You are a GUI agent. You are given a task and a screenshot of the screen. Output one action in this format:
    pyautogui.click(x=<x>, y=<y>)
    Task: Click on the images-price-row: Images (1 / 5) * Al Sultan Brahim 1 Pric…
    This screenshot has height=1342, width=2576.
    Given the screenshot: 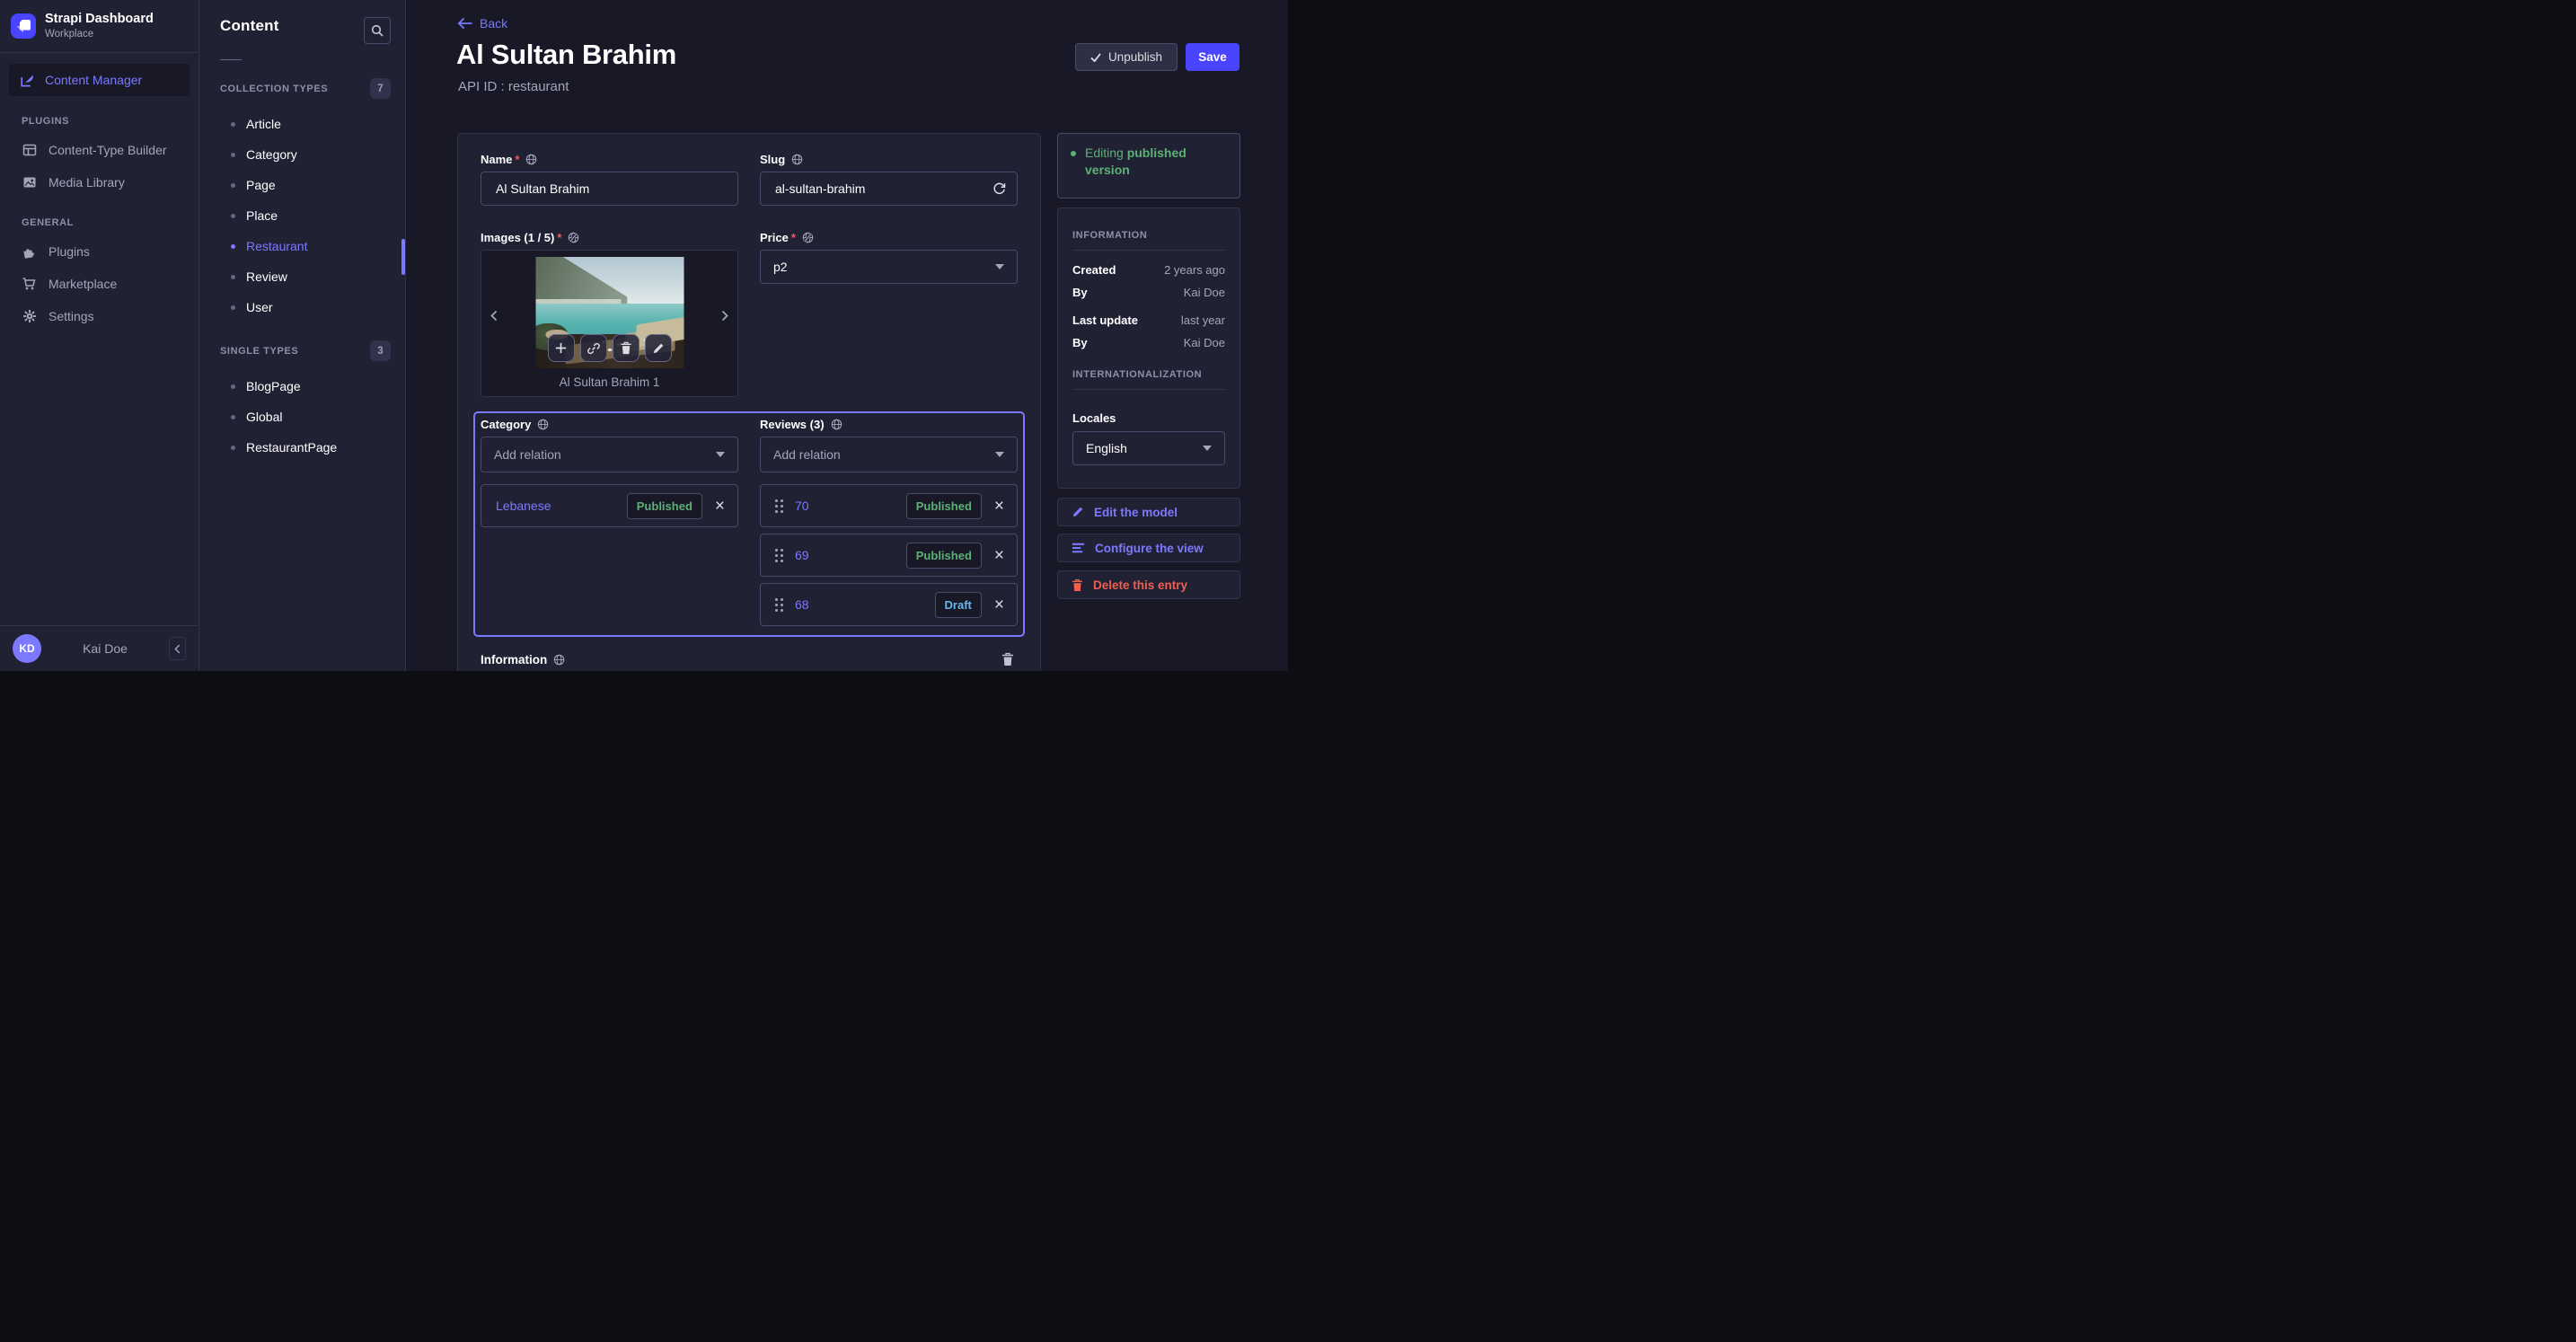 What is the action you would take?
    pyautogui.click(x=749, y=314)
    